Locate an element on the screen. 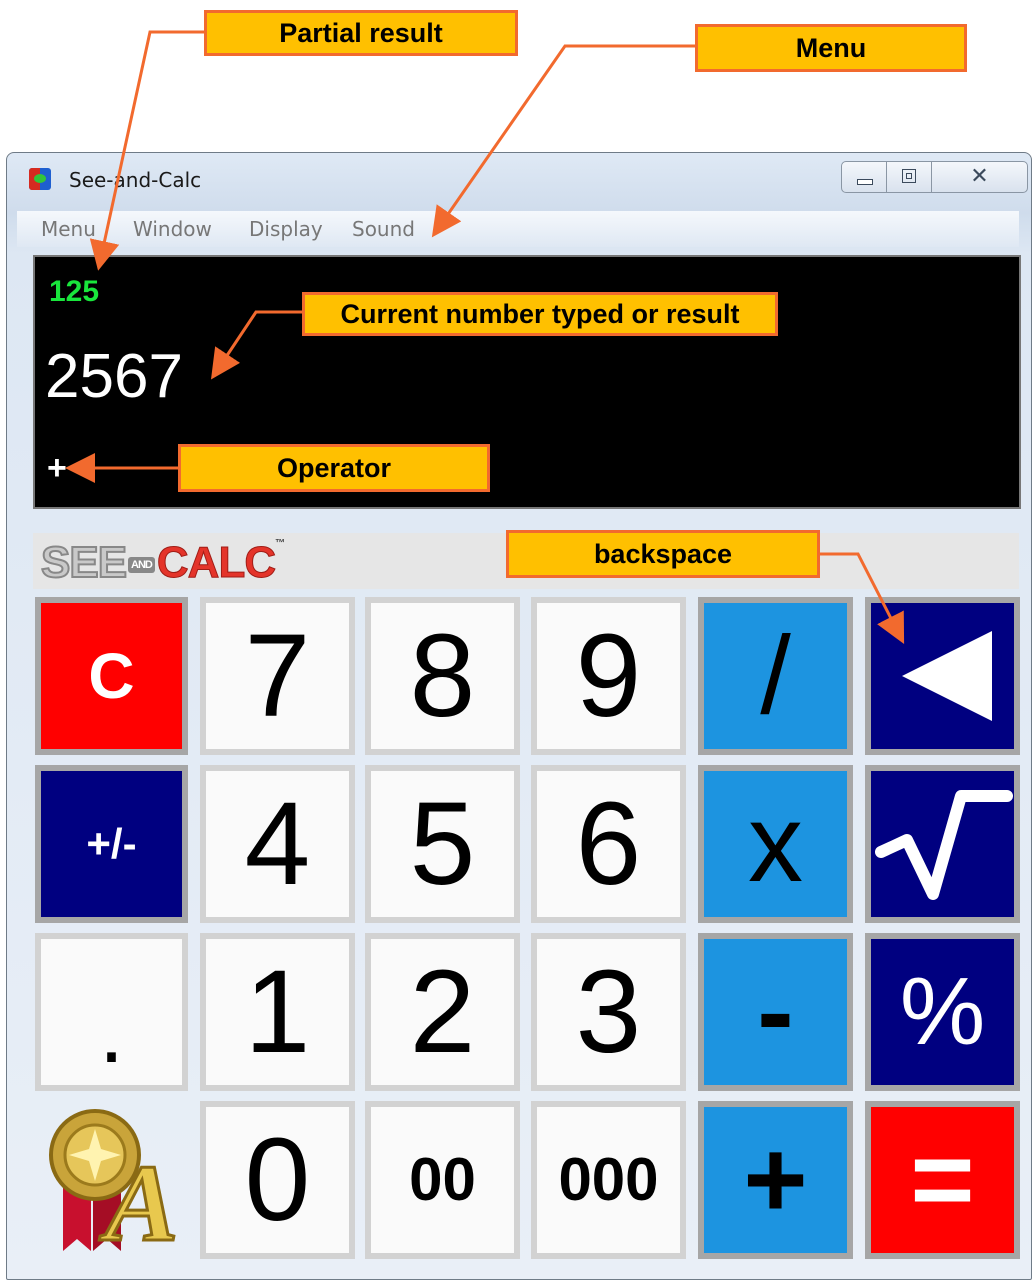  callout-menu: Menu is located at coordinates (831, 48).